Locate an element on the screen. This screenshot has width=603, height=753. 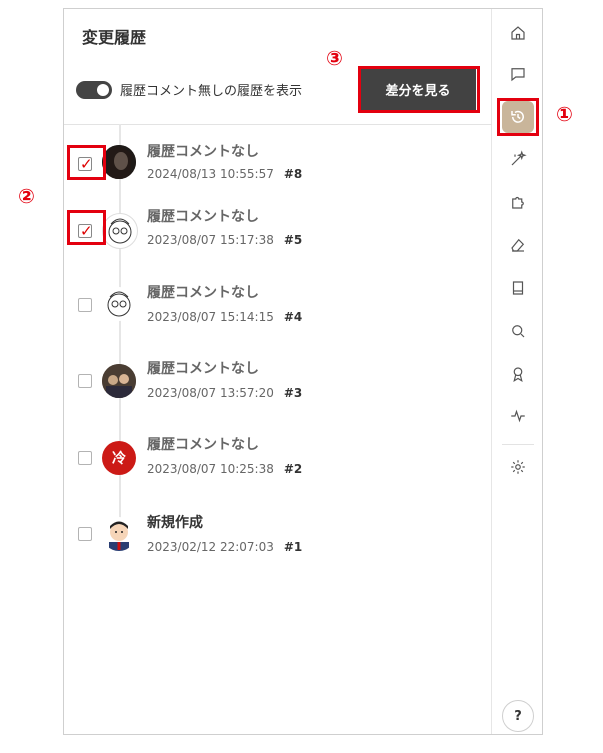
avatar-cartoon-man is located at coordinates (119, 534).